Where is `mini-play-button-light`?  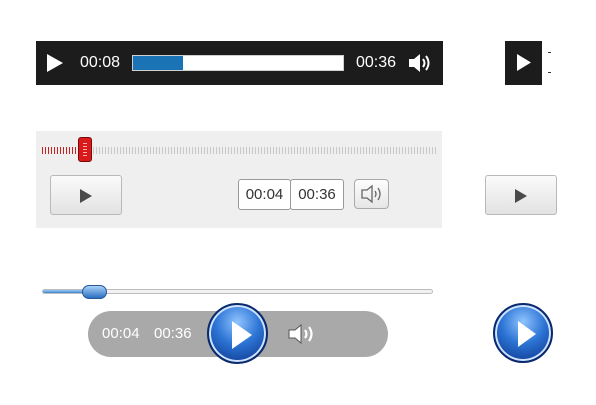
mini-play-button-light is located at coordinates (521, 195).